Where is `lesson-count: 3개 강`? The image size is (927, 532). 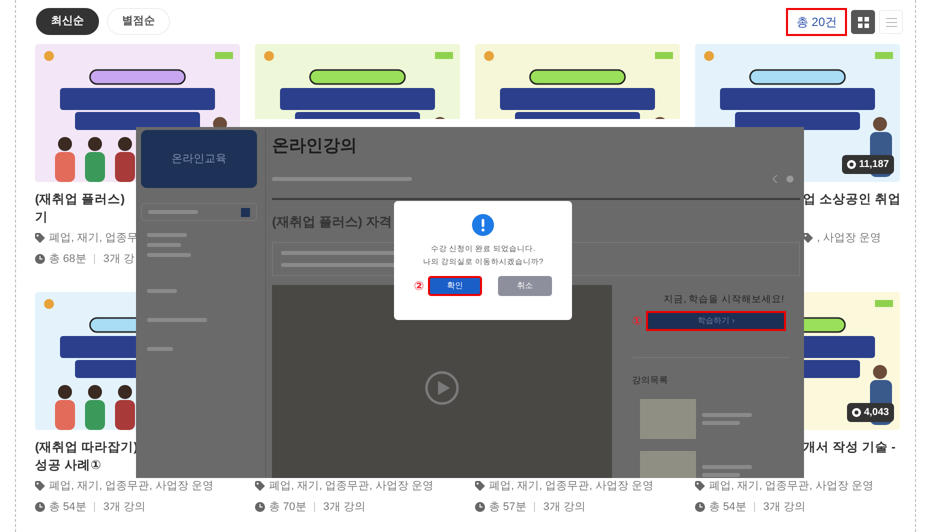 lesson-count: 3개 강 is located at coordinates (118, 259).